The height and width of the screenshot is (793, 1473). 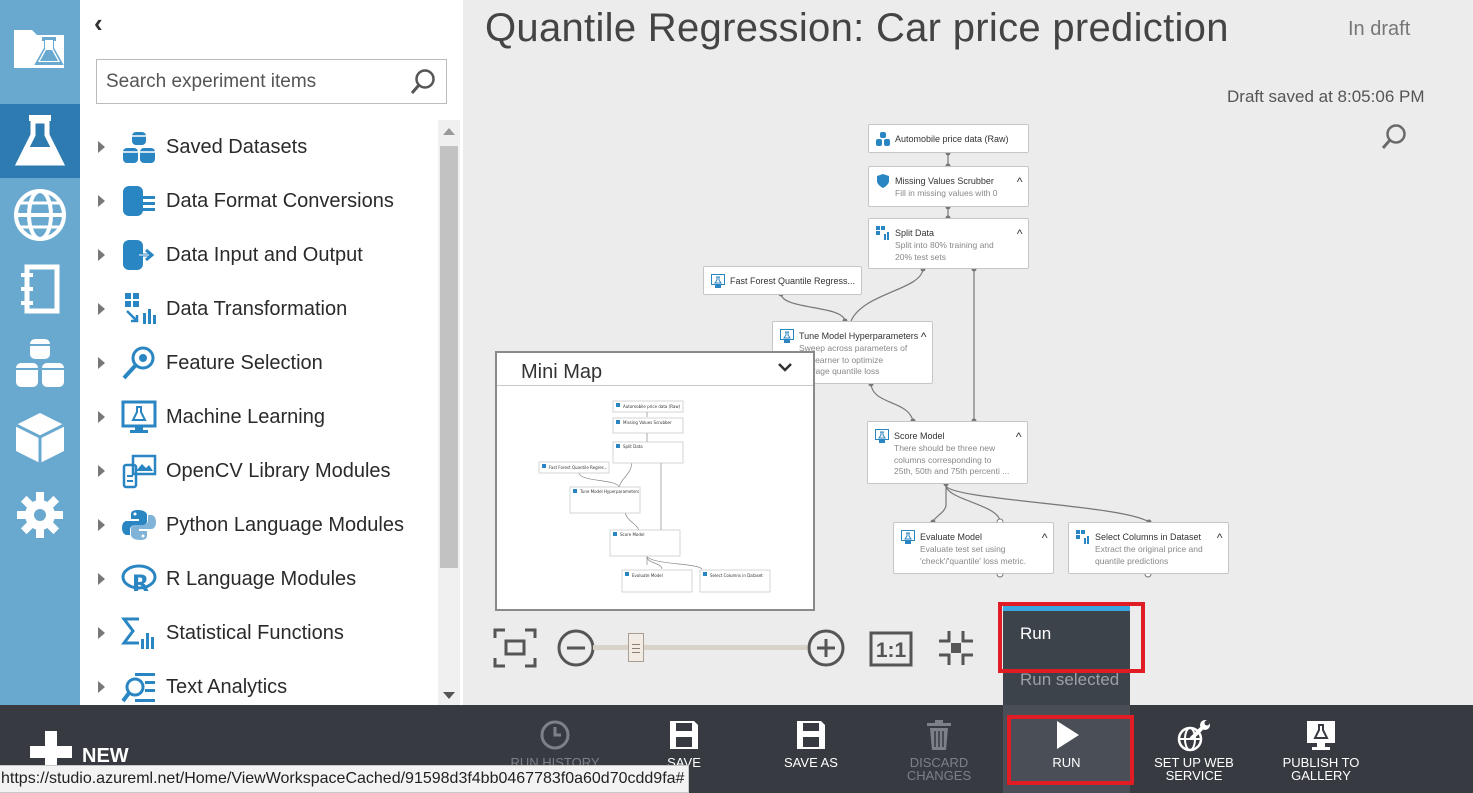 I want to click on category-label: Data Format Conversions, so click(x=280, y=200).